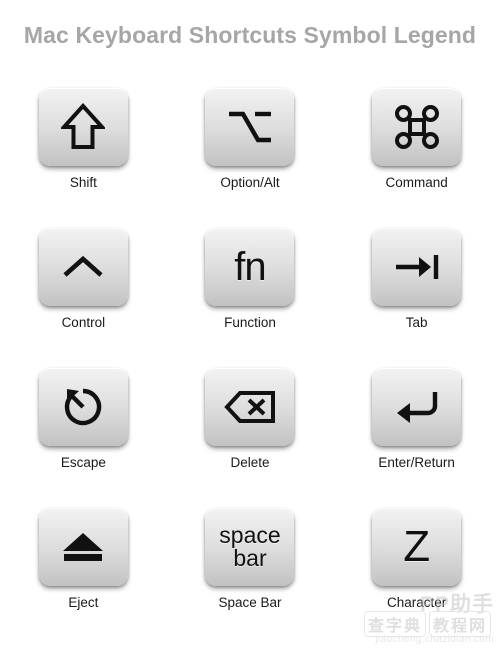 The width and height of the screenshot is (500, 648). What do you see at coordinates (416, 182) in the screenshot?
I see `key-label-command: Command` at bounding box center [416, 182].